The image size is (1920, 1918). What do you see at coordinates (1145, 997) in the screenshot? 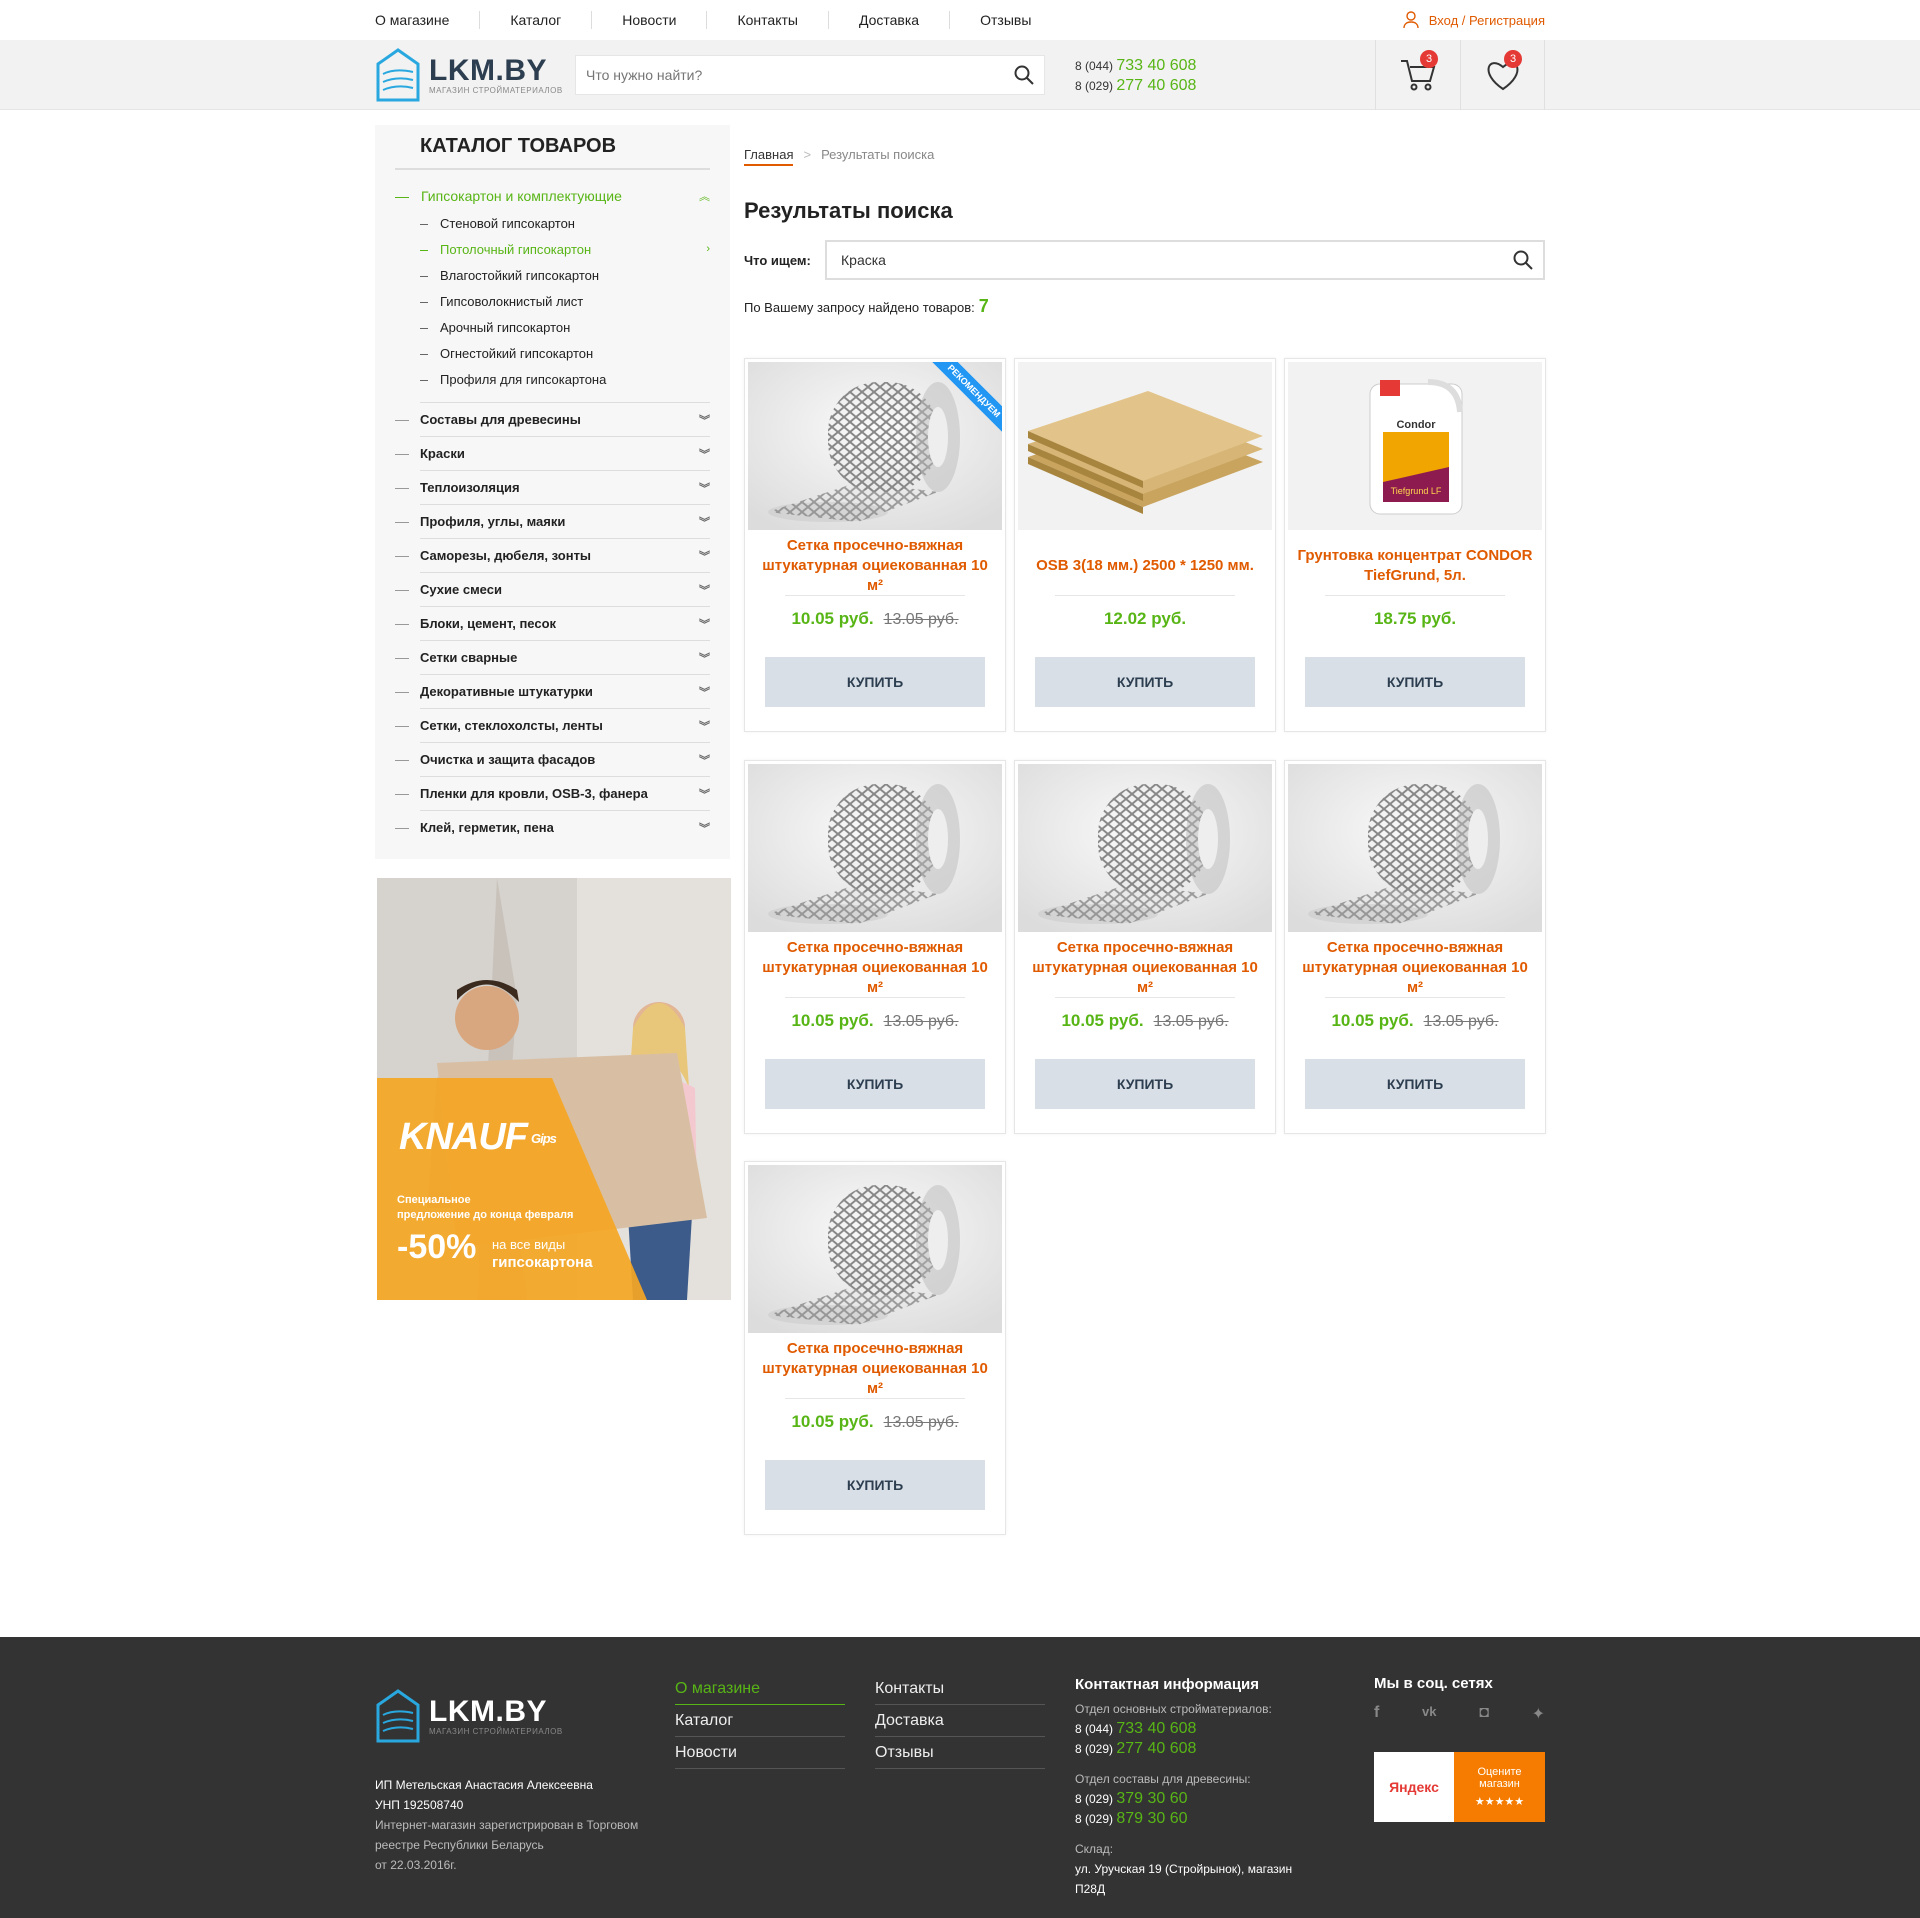
I see `divider` at bounding box center [1145, 997].